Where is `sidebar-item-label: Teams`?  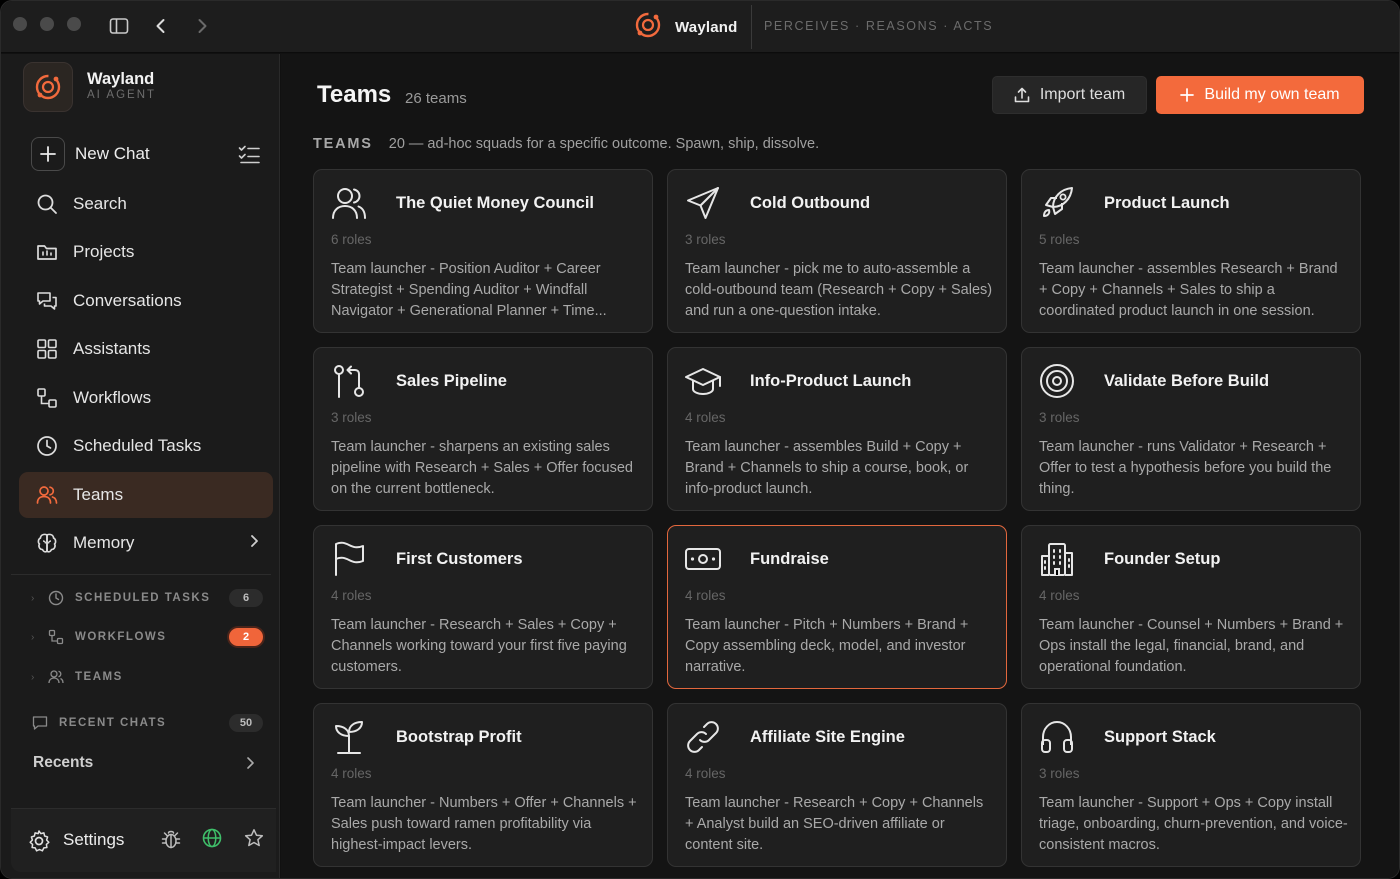 sidebar-item-label: Teams is located at coordinates (98, 494).